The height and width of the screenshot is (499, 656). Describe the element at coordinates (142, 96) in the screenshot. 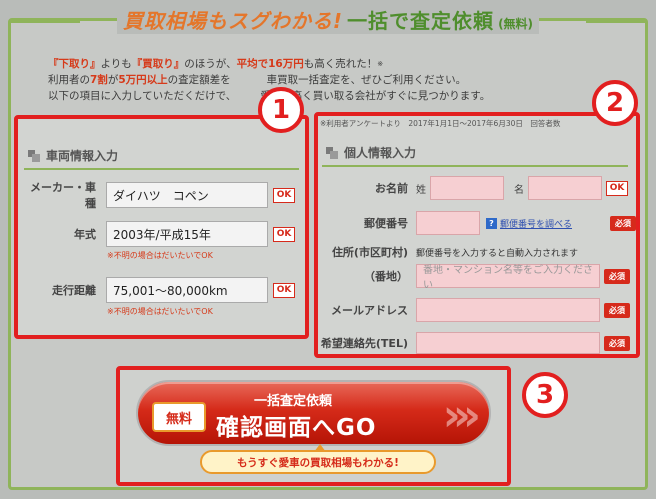

I see `intro-input: 以下の項目に入力していただくだけで、` at that location.